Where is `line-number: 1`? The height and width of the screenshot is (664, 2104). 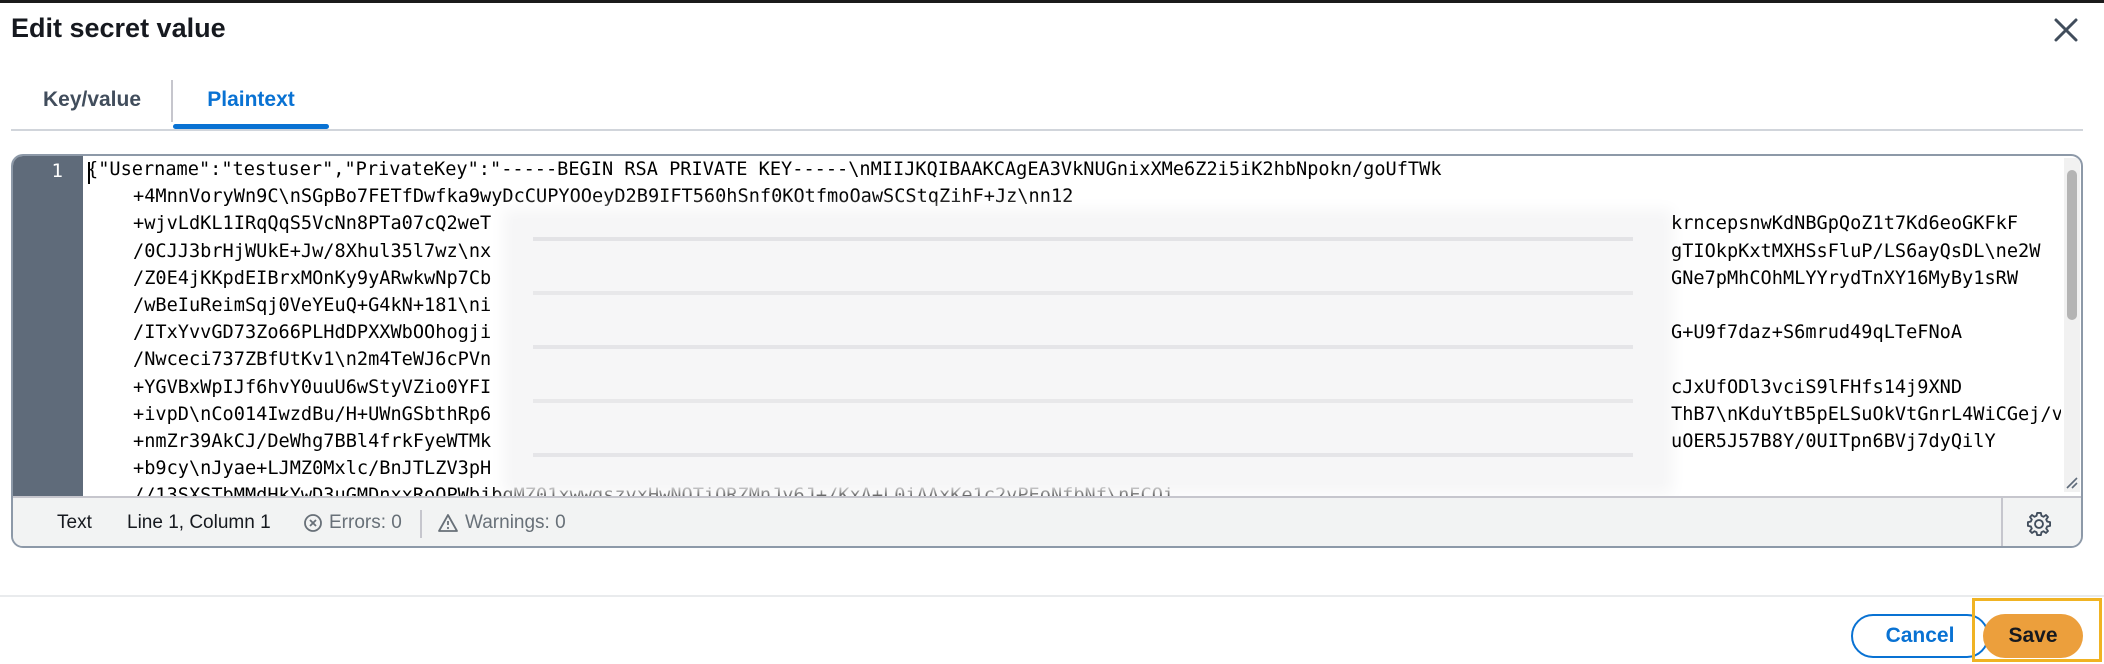 line-number: 1 is located at coordinates (57, 171).